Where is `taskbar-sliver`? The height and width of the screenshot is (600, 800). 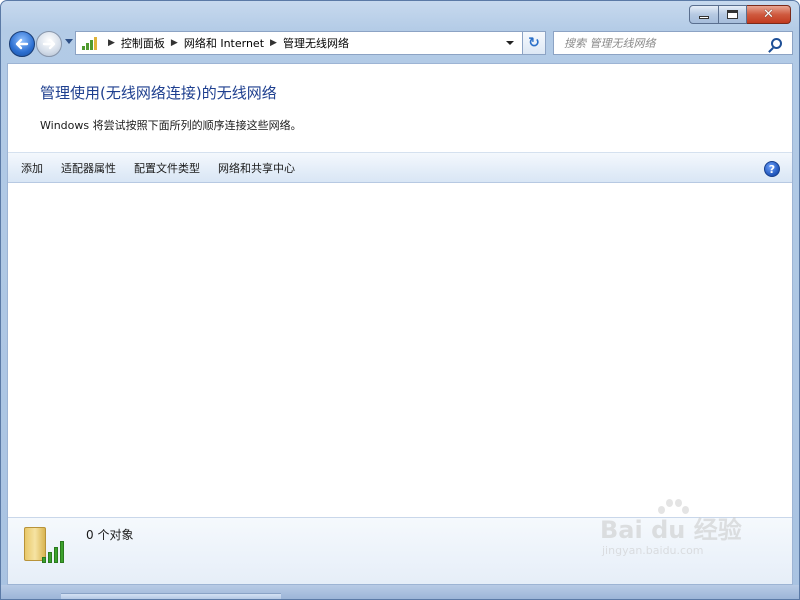 taskbar-sliver is located at coordinates (171, 596).